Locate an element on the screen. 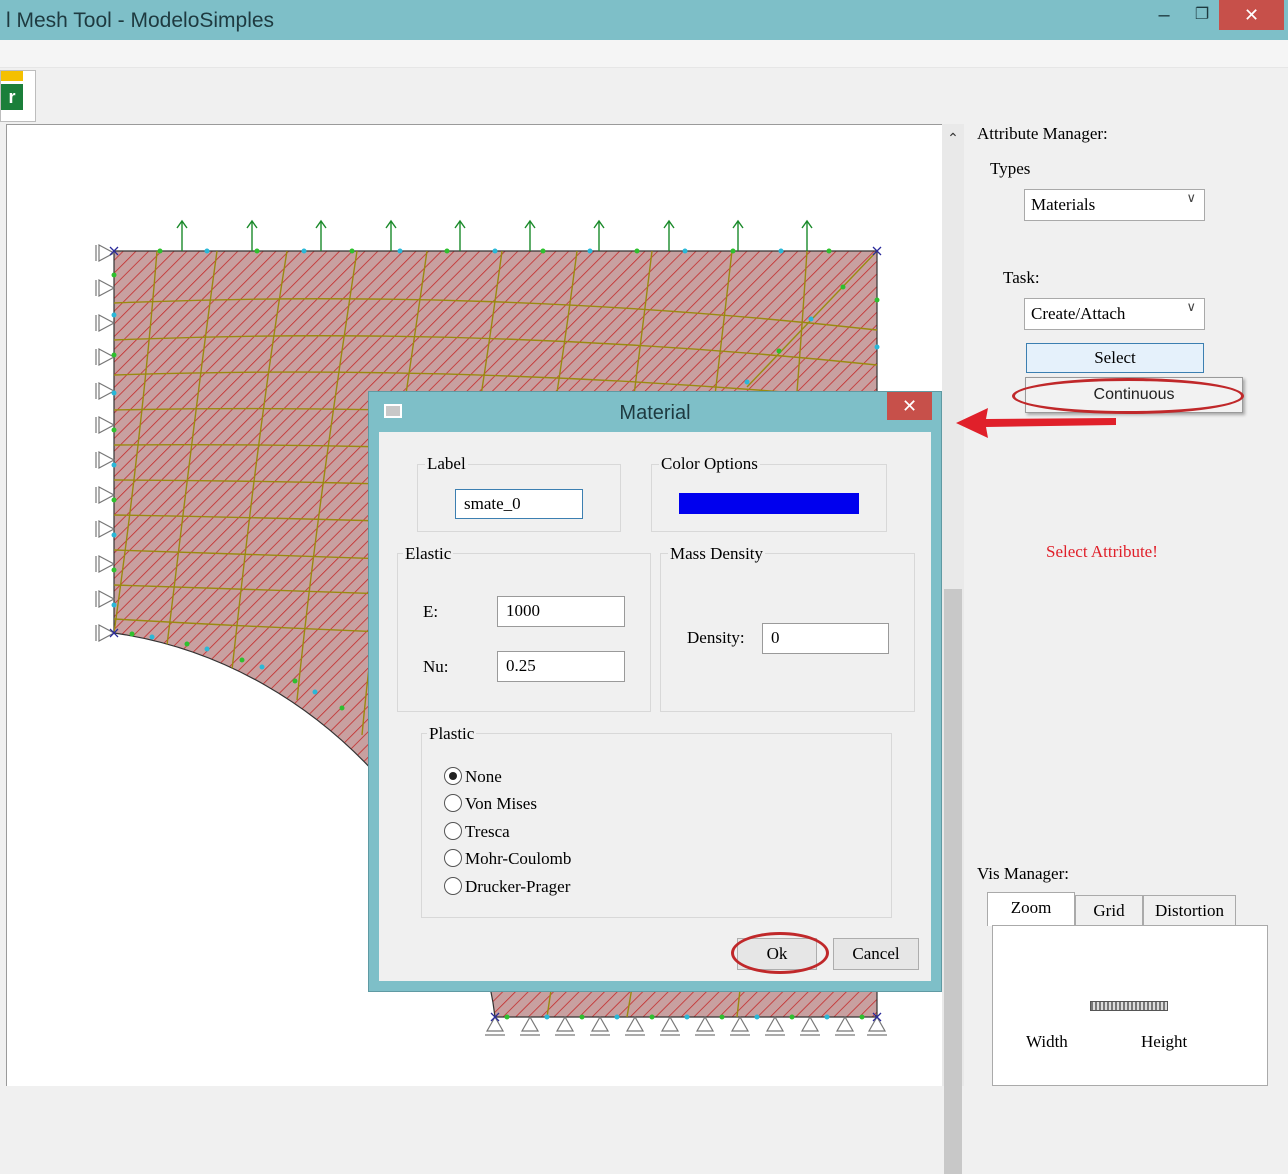 This screenshot has height=1174, width=1288. attribute-manager-heading: Attribute Manager: is located at coordinates (1042, 133).